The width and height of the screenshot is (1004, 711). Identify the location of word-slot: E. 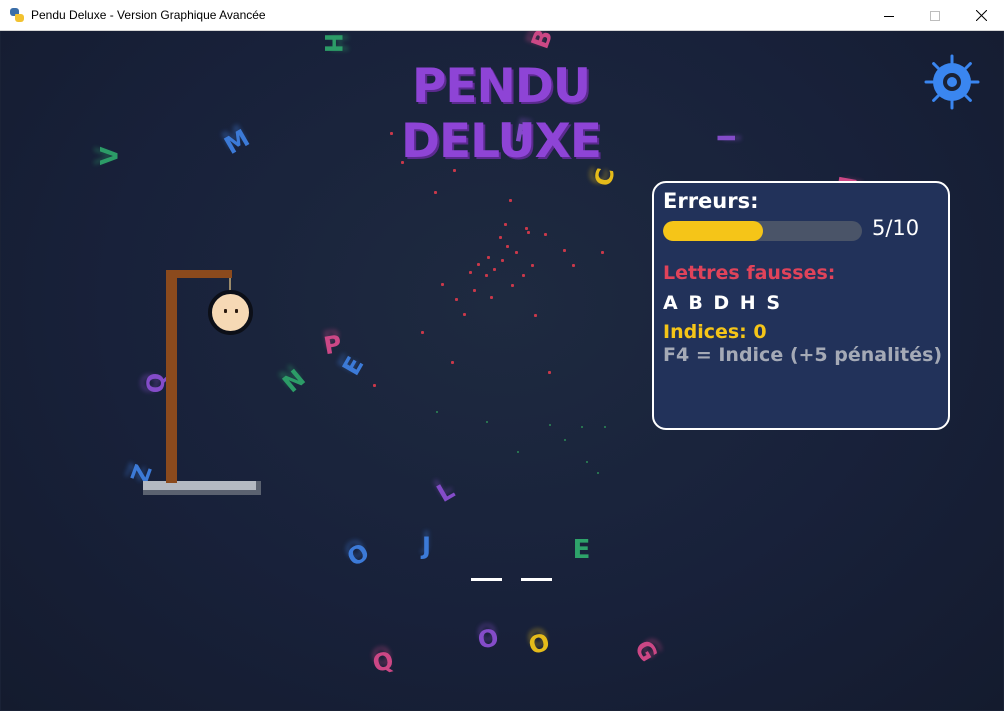
(581, 551).